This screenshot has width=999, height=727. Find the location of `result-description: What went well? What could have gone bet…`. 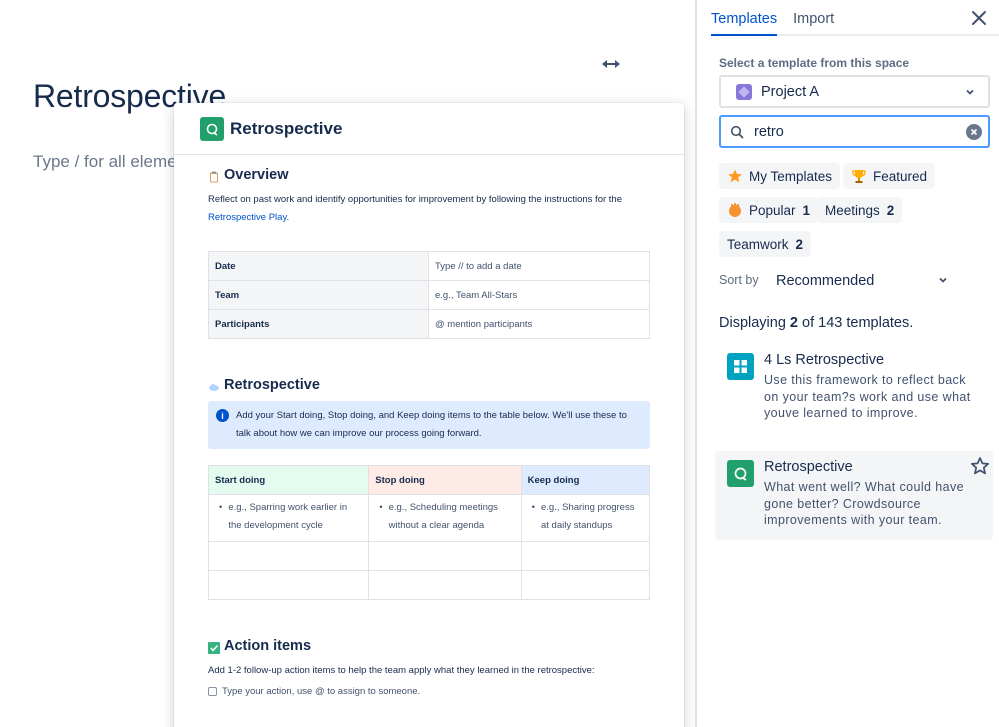

result-description: What went well? What could have gone bet… is located at coordinates (864, 503).